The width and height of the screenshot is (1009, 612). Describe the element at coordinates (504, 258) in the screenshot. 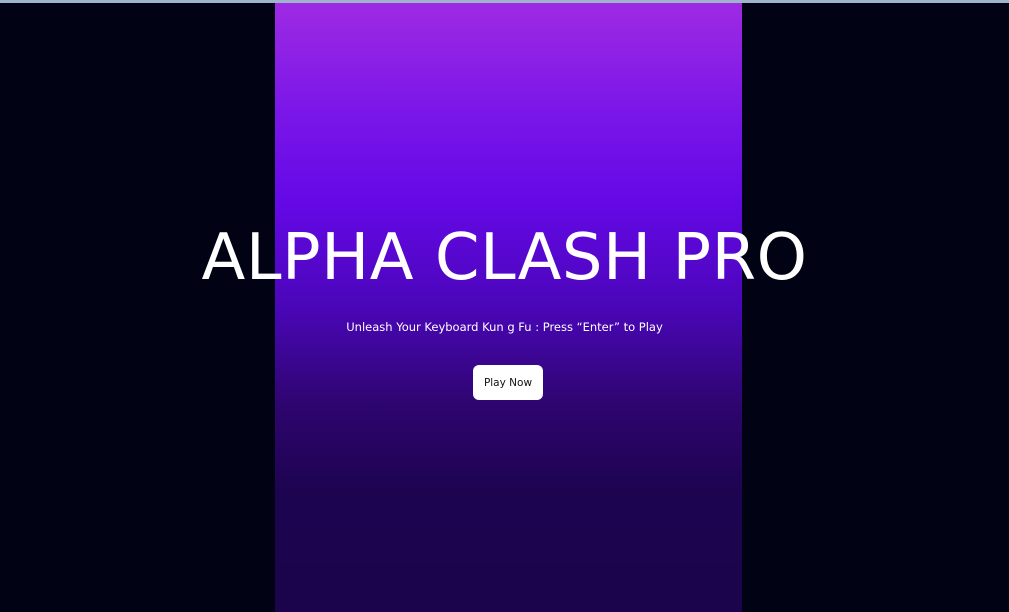

I see `game-title: ALPHA CLASH PRO` at that location.